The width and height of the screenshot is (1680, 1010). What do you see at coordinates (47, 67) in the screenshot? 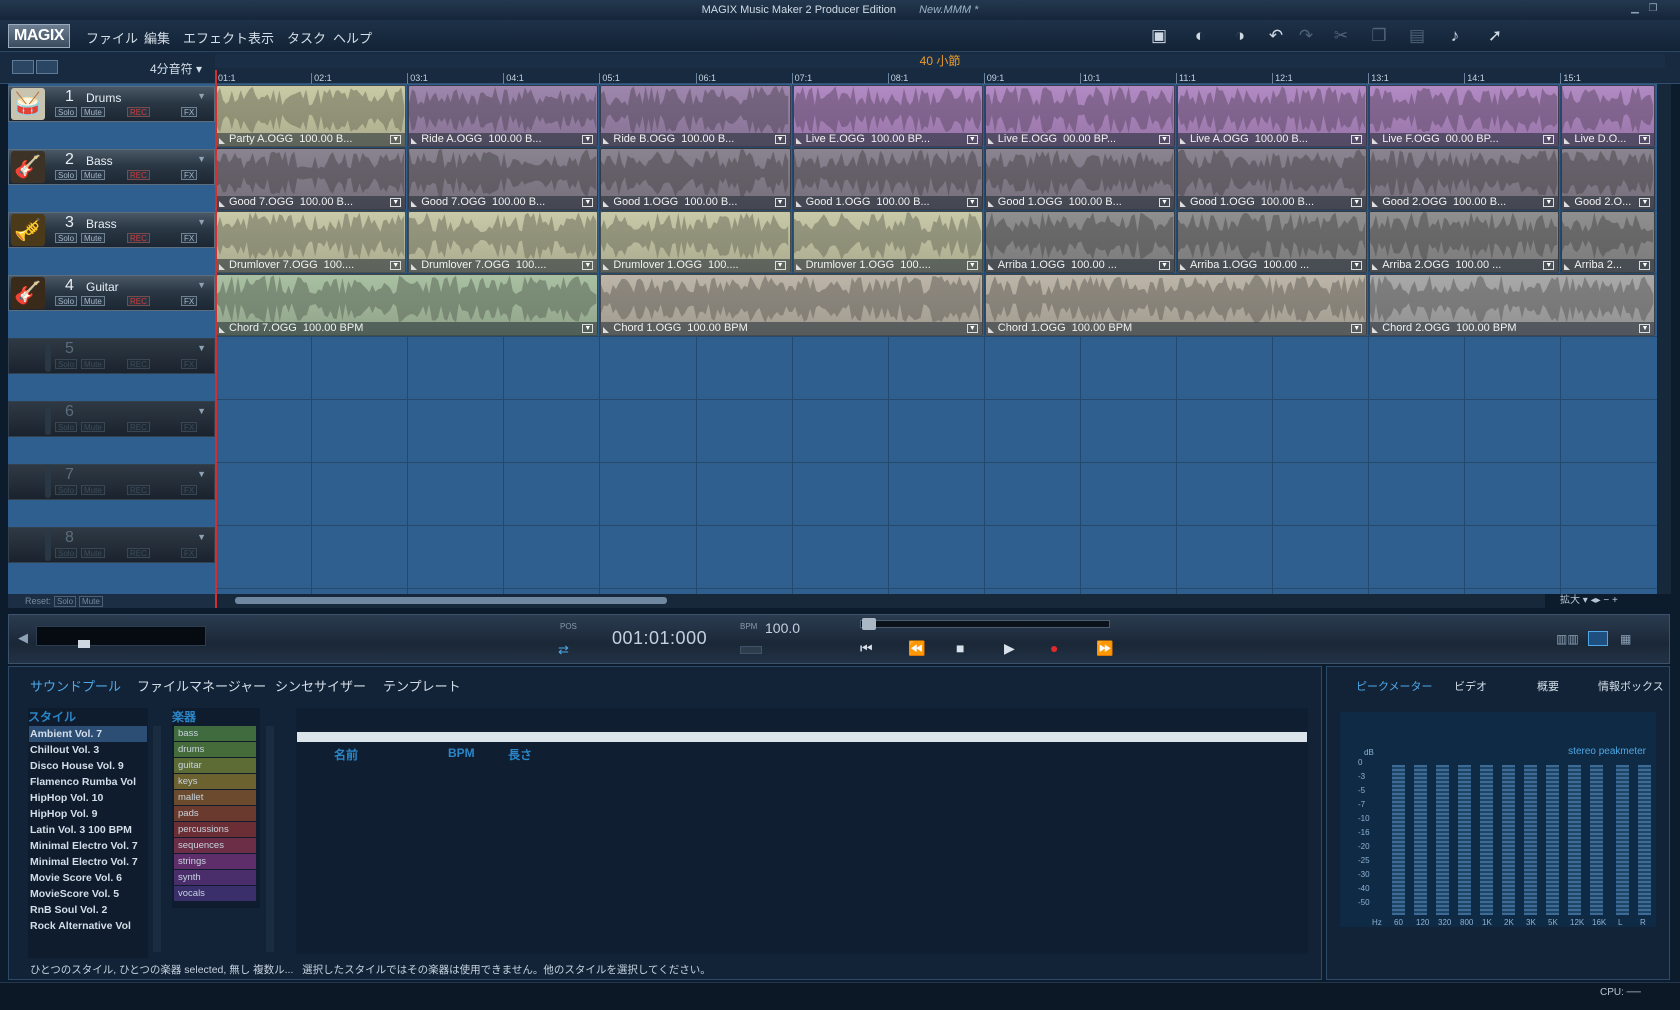
I see `list-view-icon` at bounding box center [47, 67].